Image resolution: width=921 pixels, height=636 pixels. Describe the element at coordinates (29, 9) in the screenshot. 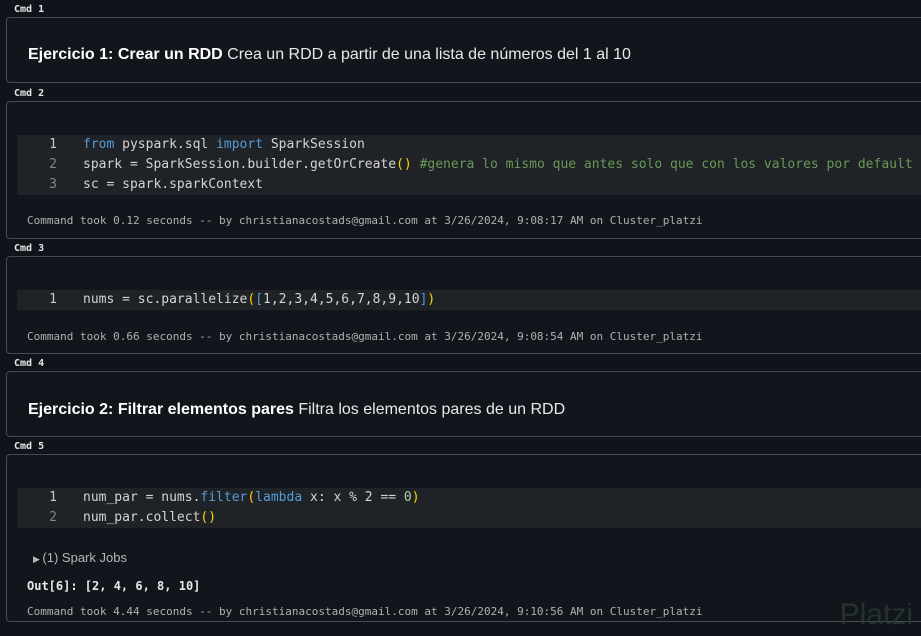

I see `cell-label: Cmd 1` at that location.